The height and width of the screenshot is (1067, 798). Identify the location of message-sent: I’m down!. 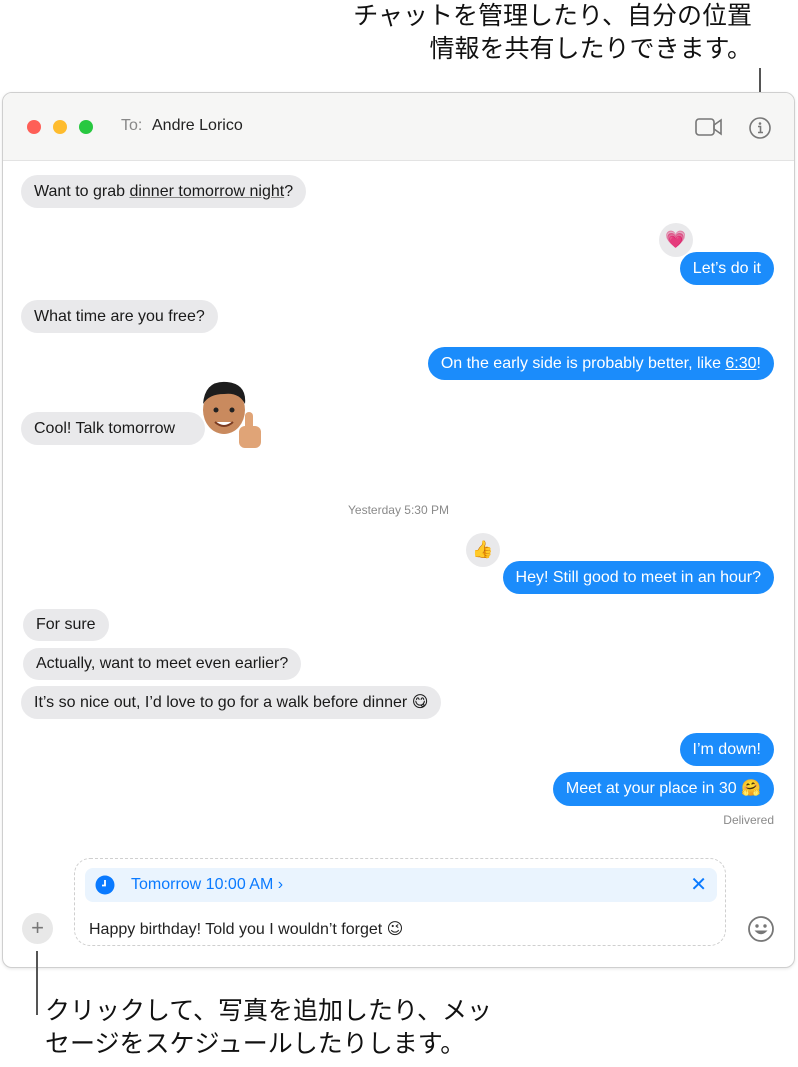
(726, 749).